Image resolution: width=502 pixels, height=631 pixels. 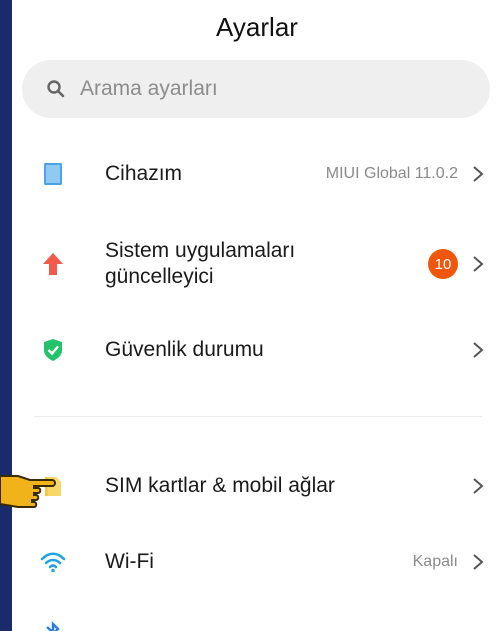 I want to click on search-icon, so click(x=56, y=89).